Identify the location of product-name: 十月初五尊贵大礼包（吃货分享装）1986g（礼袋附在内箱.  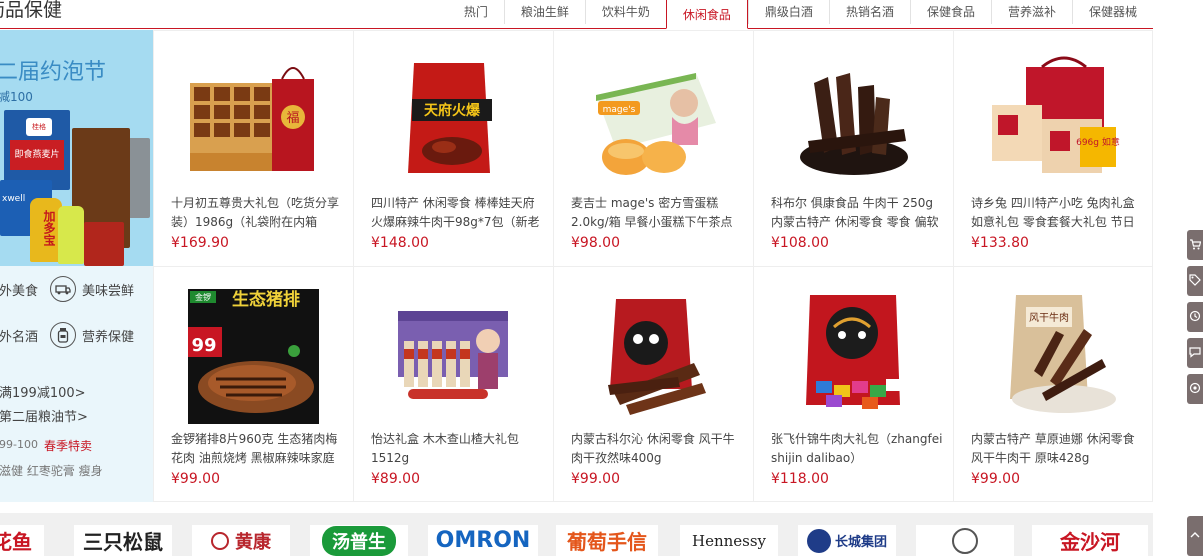
(257, 213).